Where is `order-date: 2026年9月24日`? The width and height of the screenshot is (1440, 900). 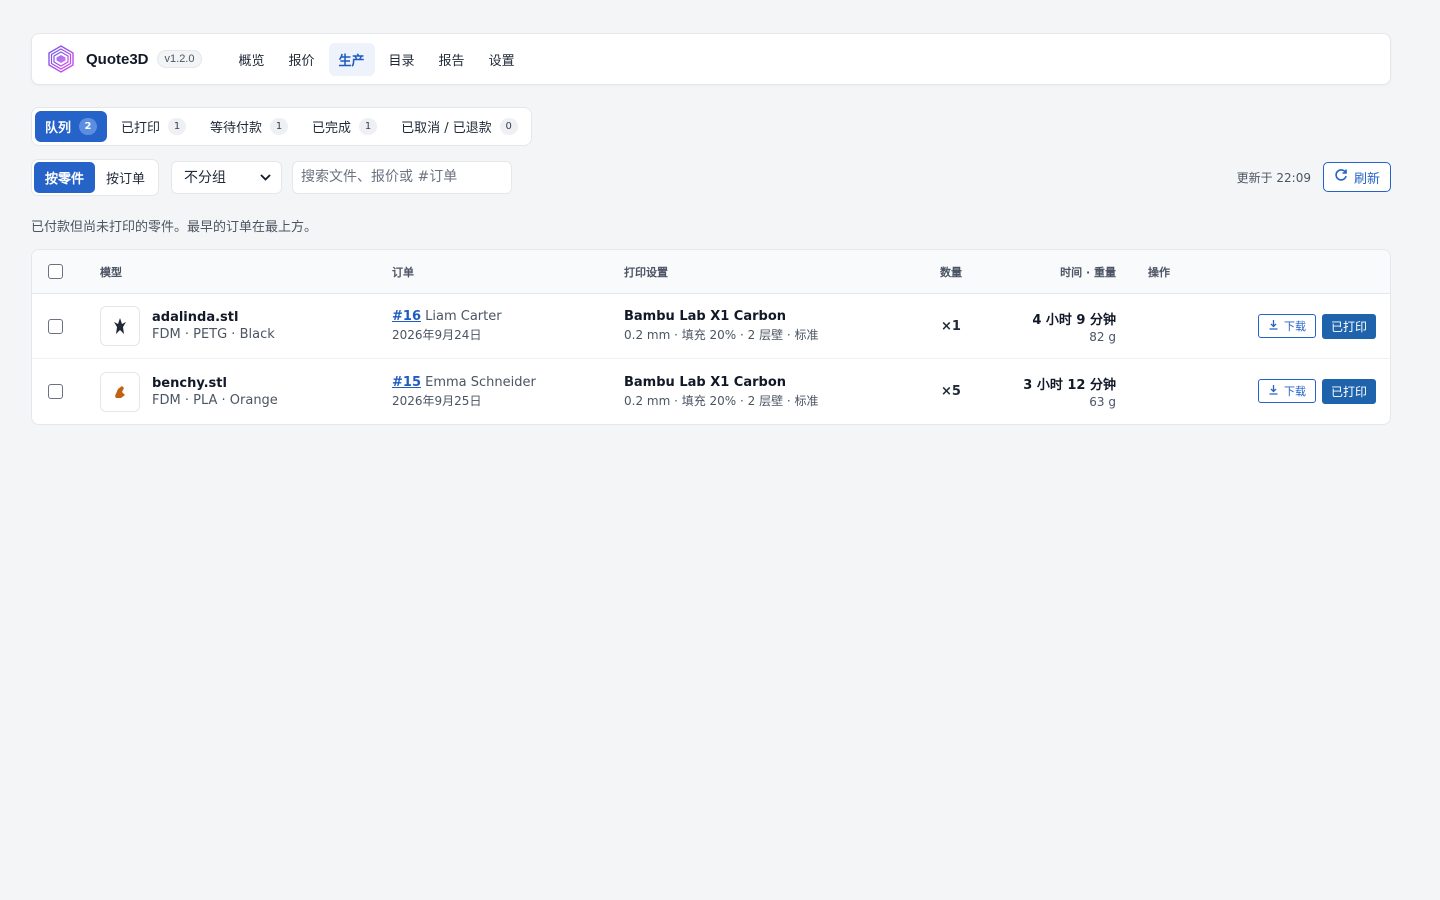
order-date: 2026年9月24日 is located at coordinates (437, 335).